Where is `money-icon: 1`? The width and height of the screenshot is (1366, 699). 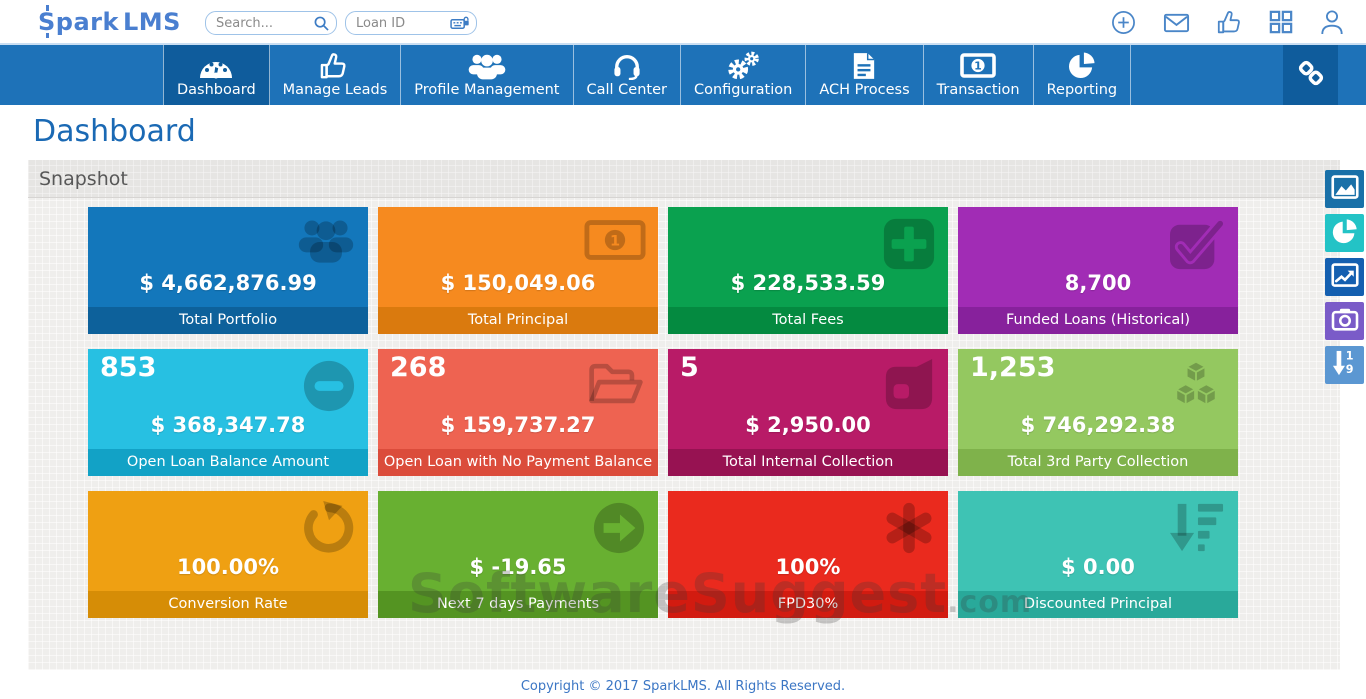 money-icon: 1 is located at coordinates (978, 65).